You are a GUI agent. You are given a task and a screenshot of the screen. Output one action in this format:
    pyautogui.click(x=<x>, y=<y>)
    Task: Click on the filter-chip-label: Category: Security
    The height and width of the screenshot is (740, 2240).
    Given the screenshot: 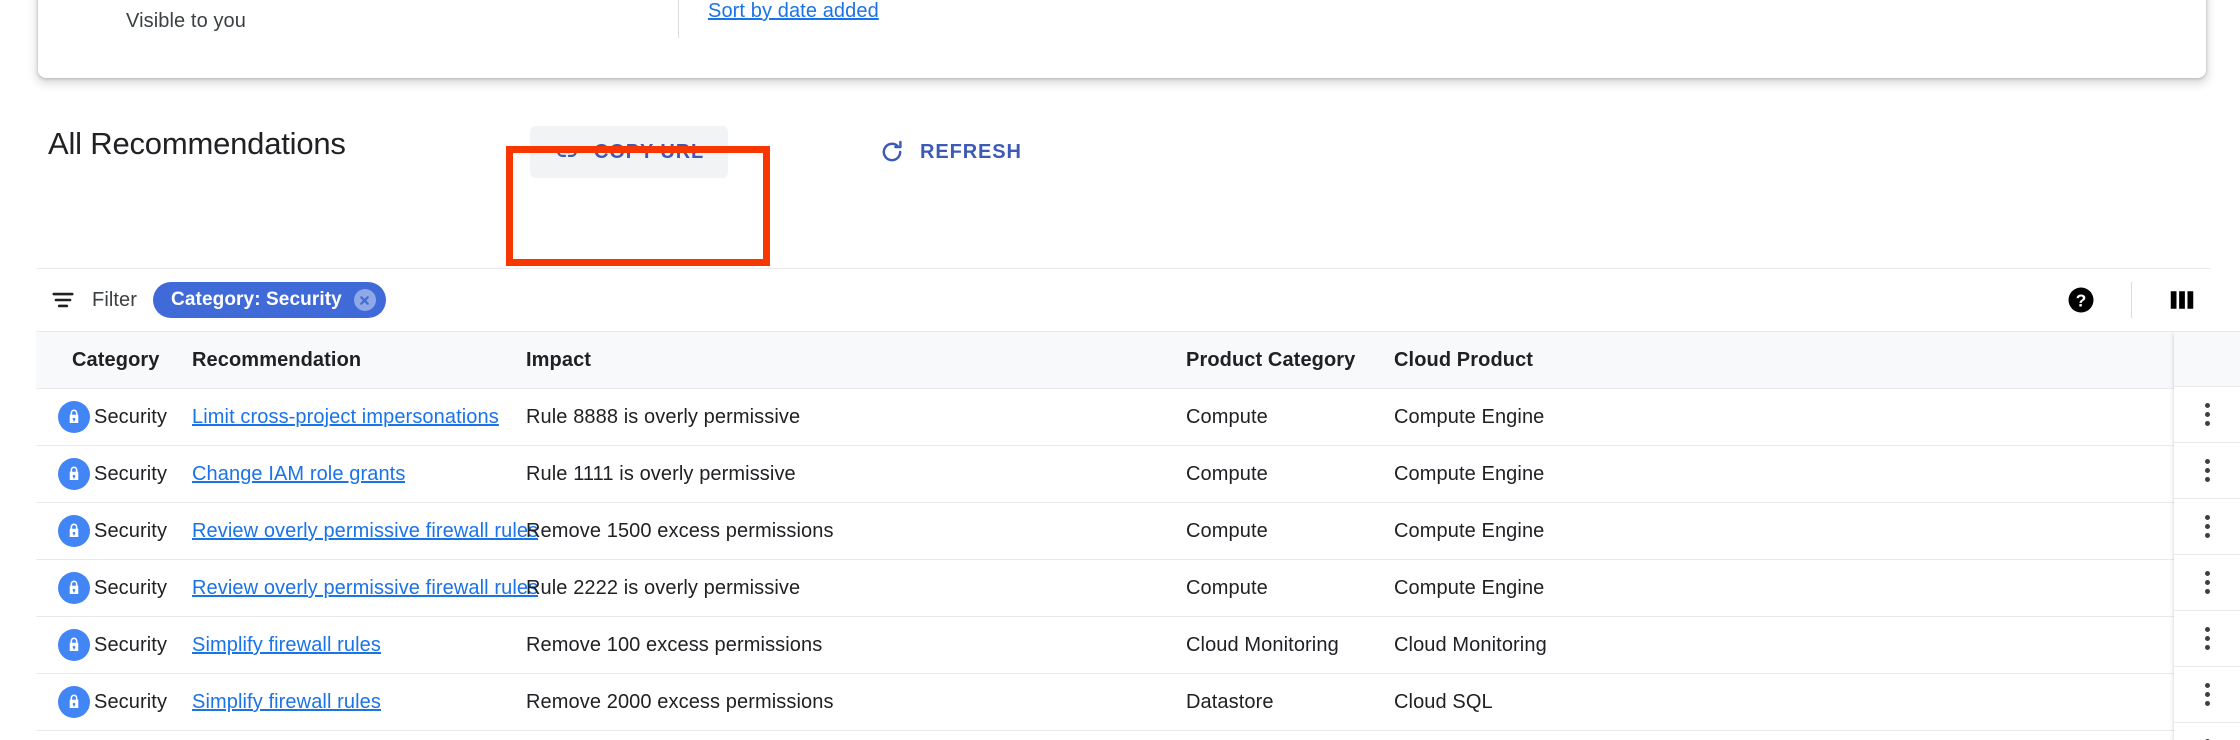 What is the action you would take?
    pyautogui.click(x=256, y=299)
    